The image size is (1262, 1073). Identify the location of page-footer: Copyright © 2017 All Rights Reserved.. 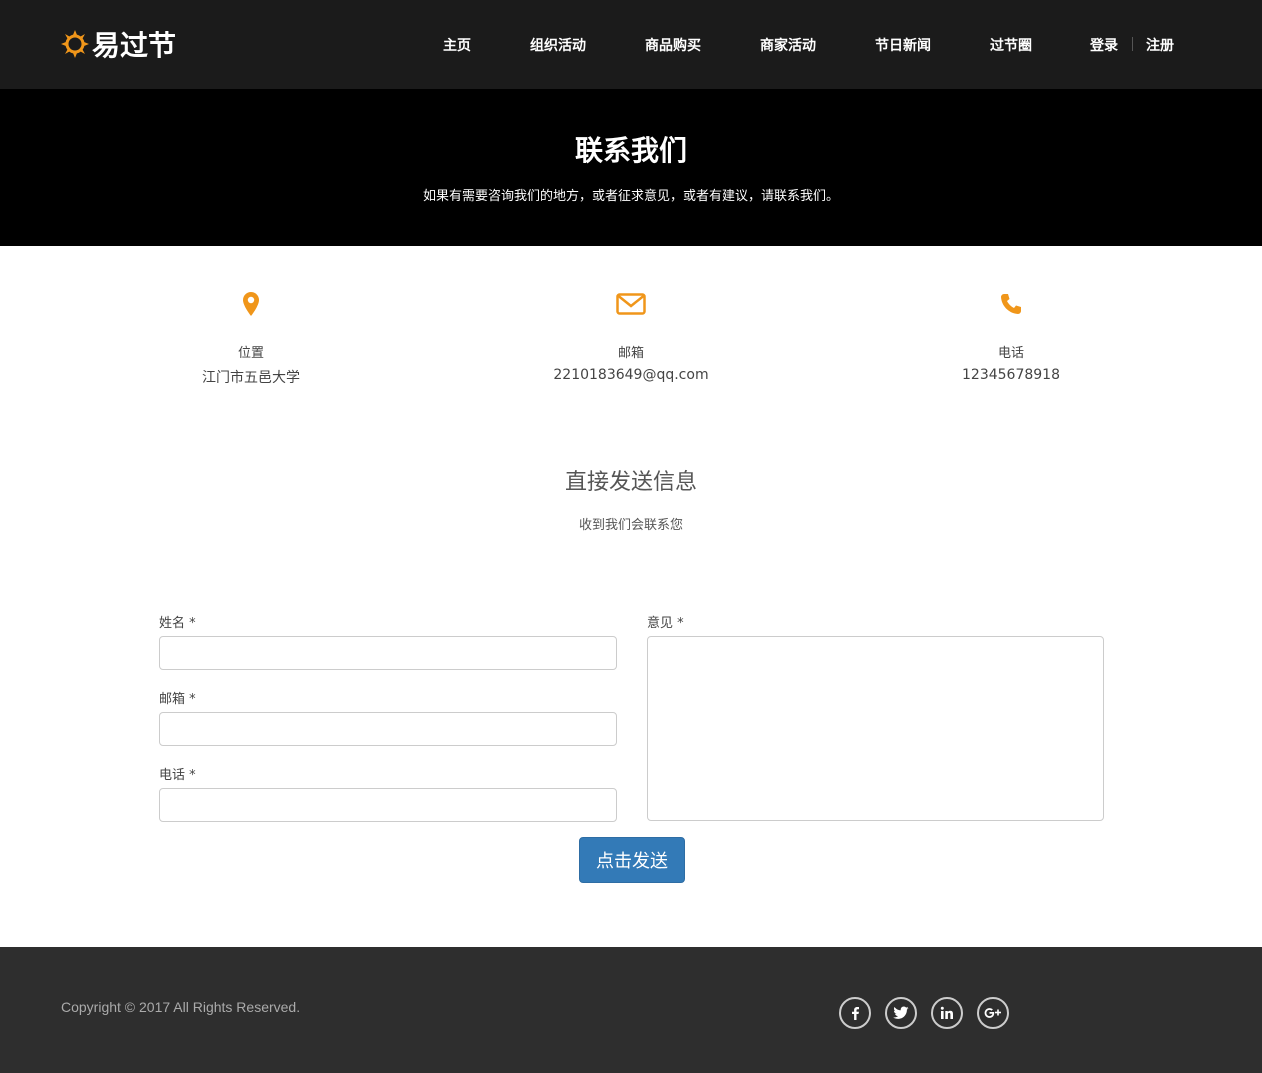
(631, 1010).